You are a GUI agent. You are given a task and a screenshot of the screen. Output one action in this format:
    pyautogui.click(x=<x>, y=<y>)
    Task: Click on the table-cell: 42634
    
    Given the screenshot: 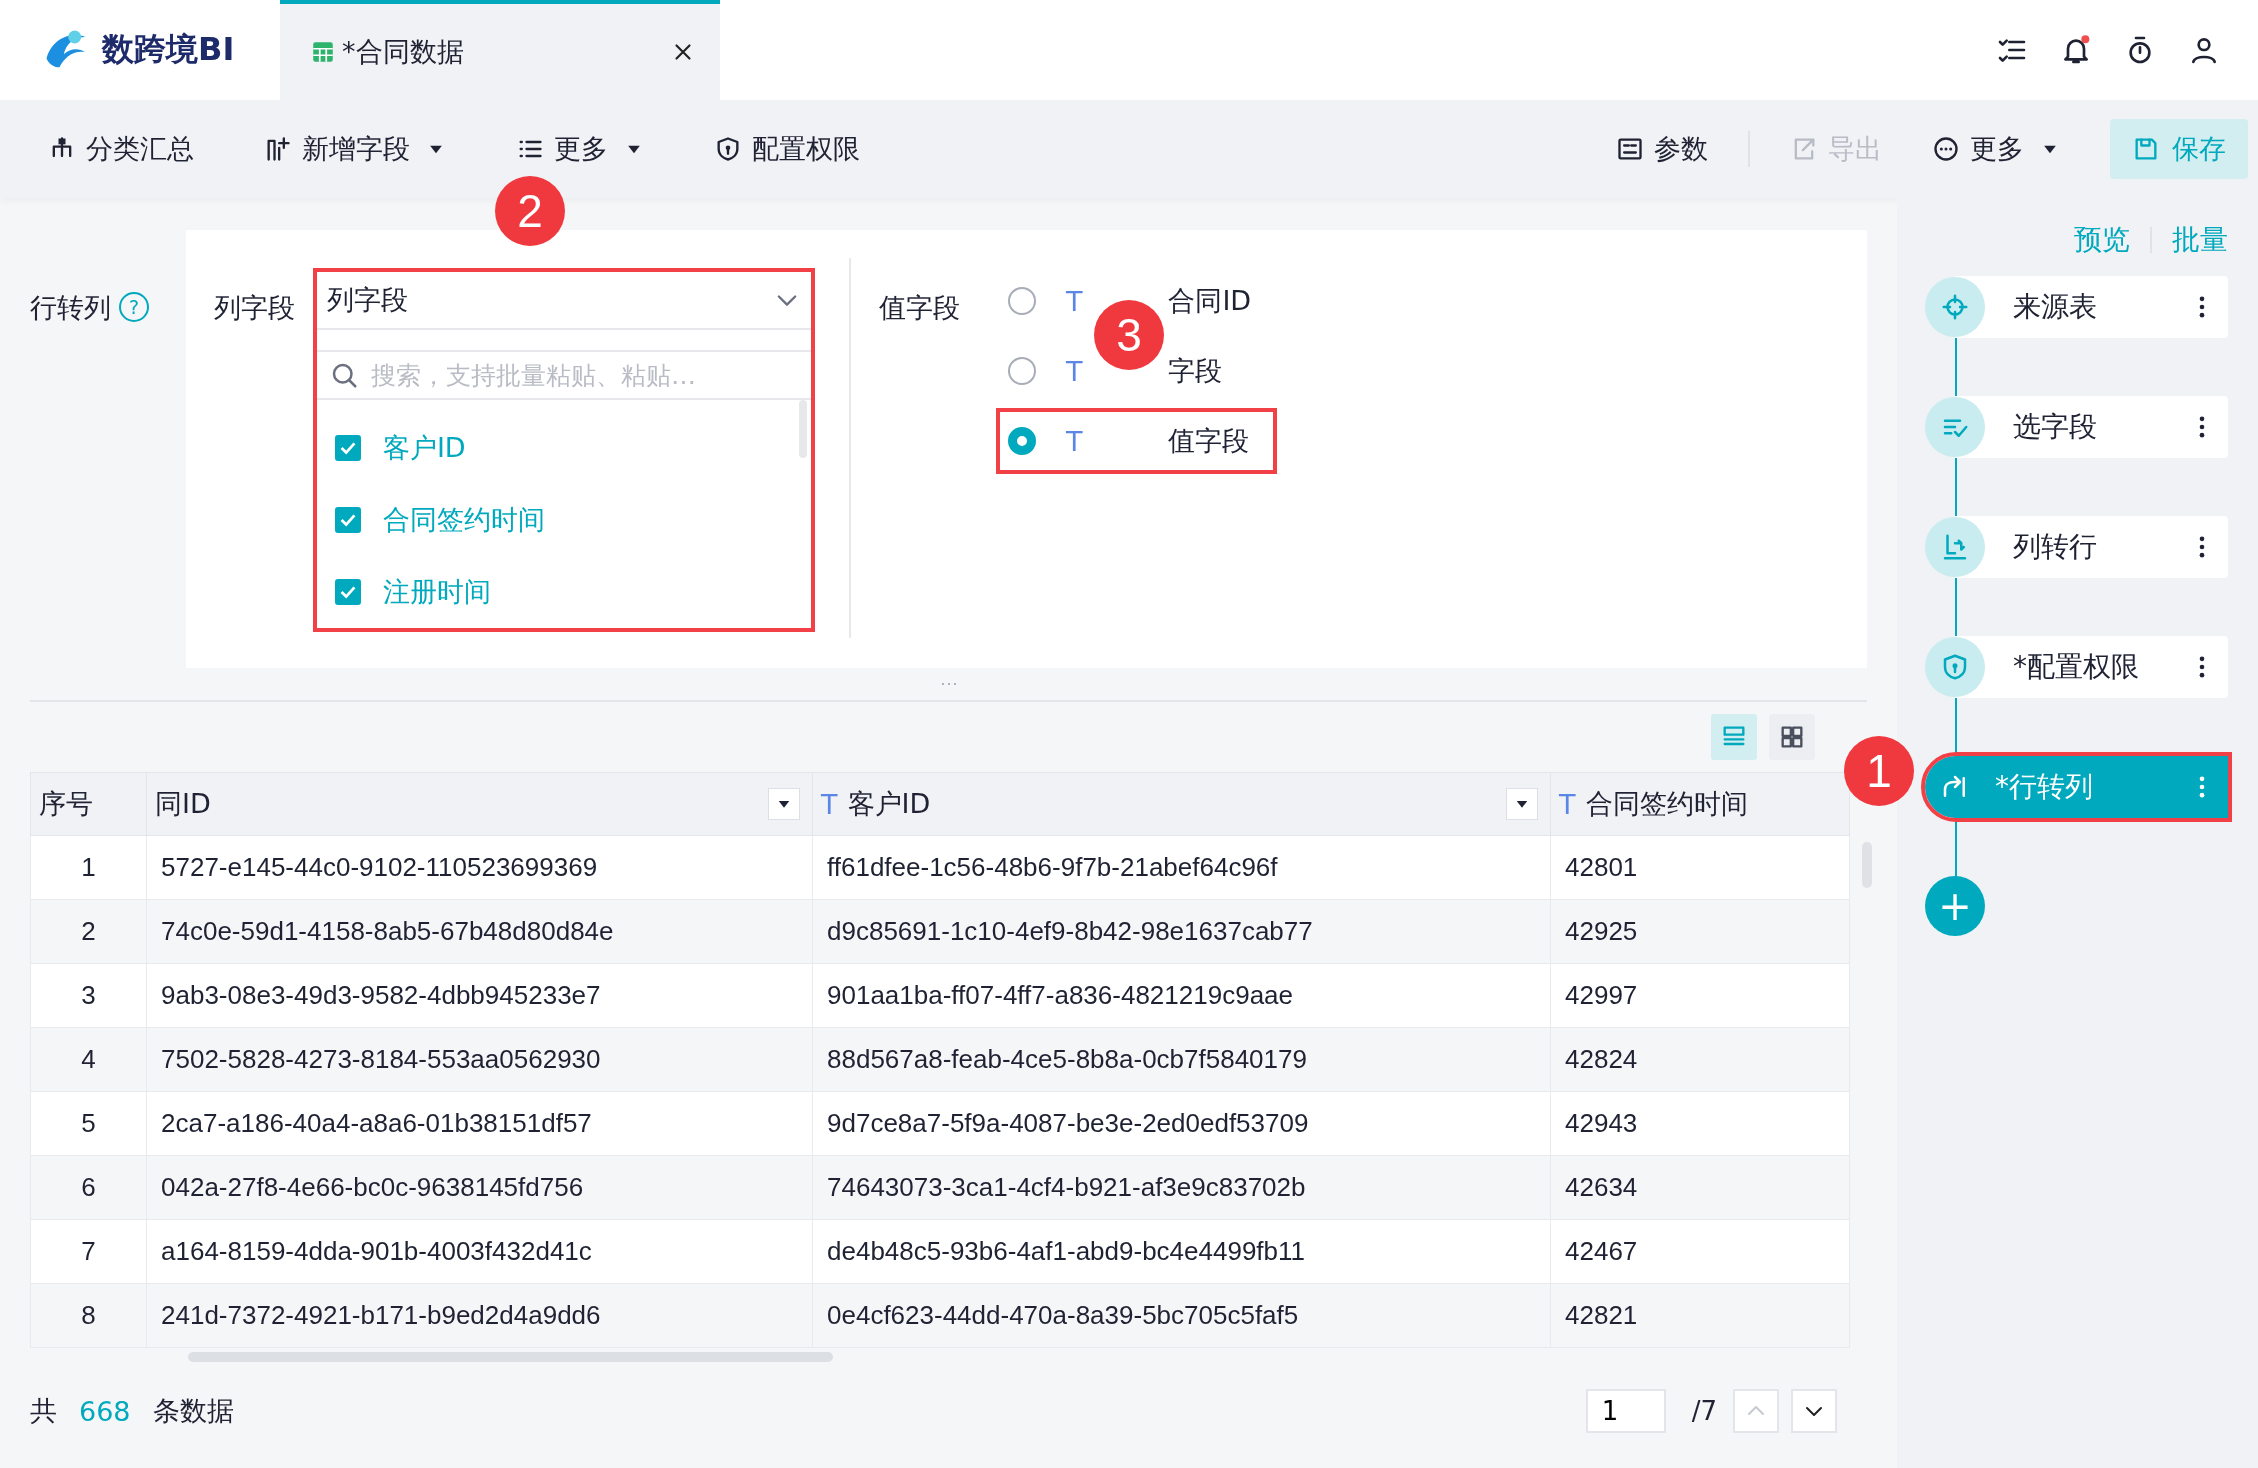 What is the action you would take?
    pyautogui.click(x=1601, y=1187)
    